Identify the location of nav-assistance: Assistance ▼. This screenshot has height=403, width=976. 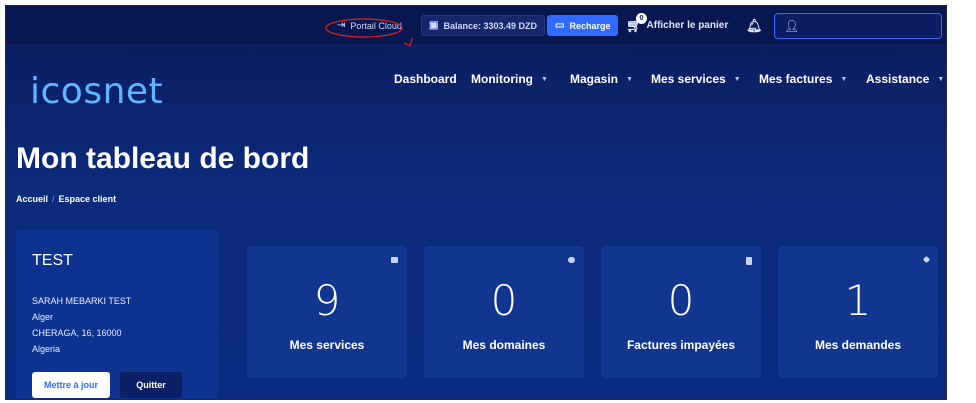
(905, 79).